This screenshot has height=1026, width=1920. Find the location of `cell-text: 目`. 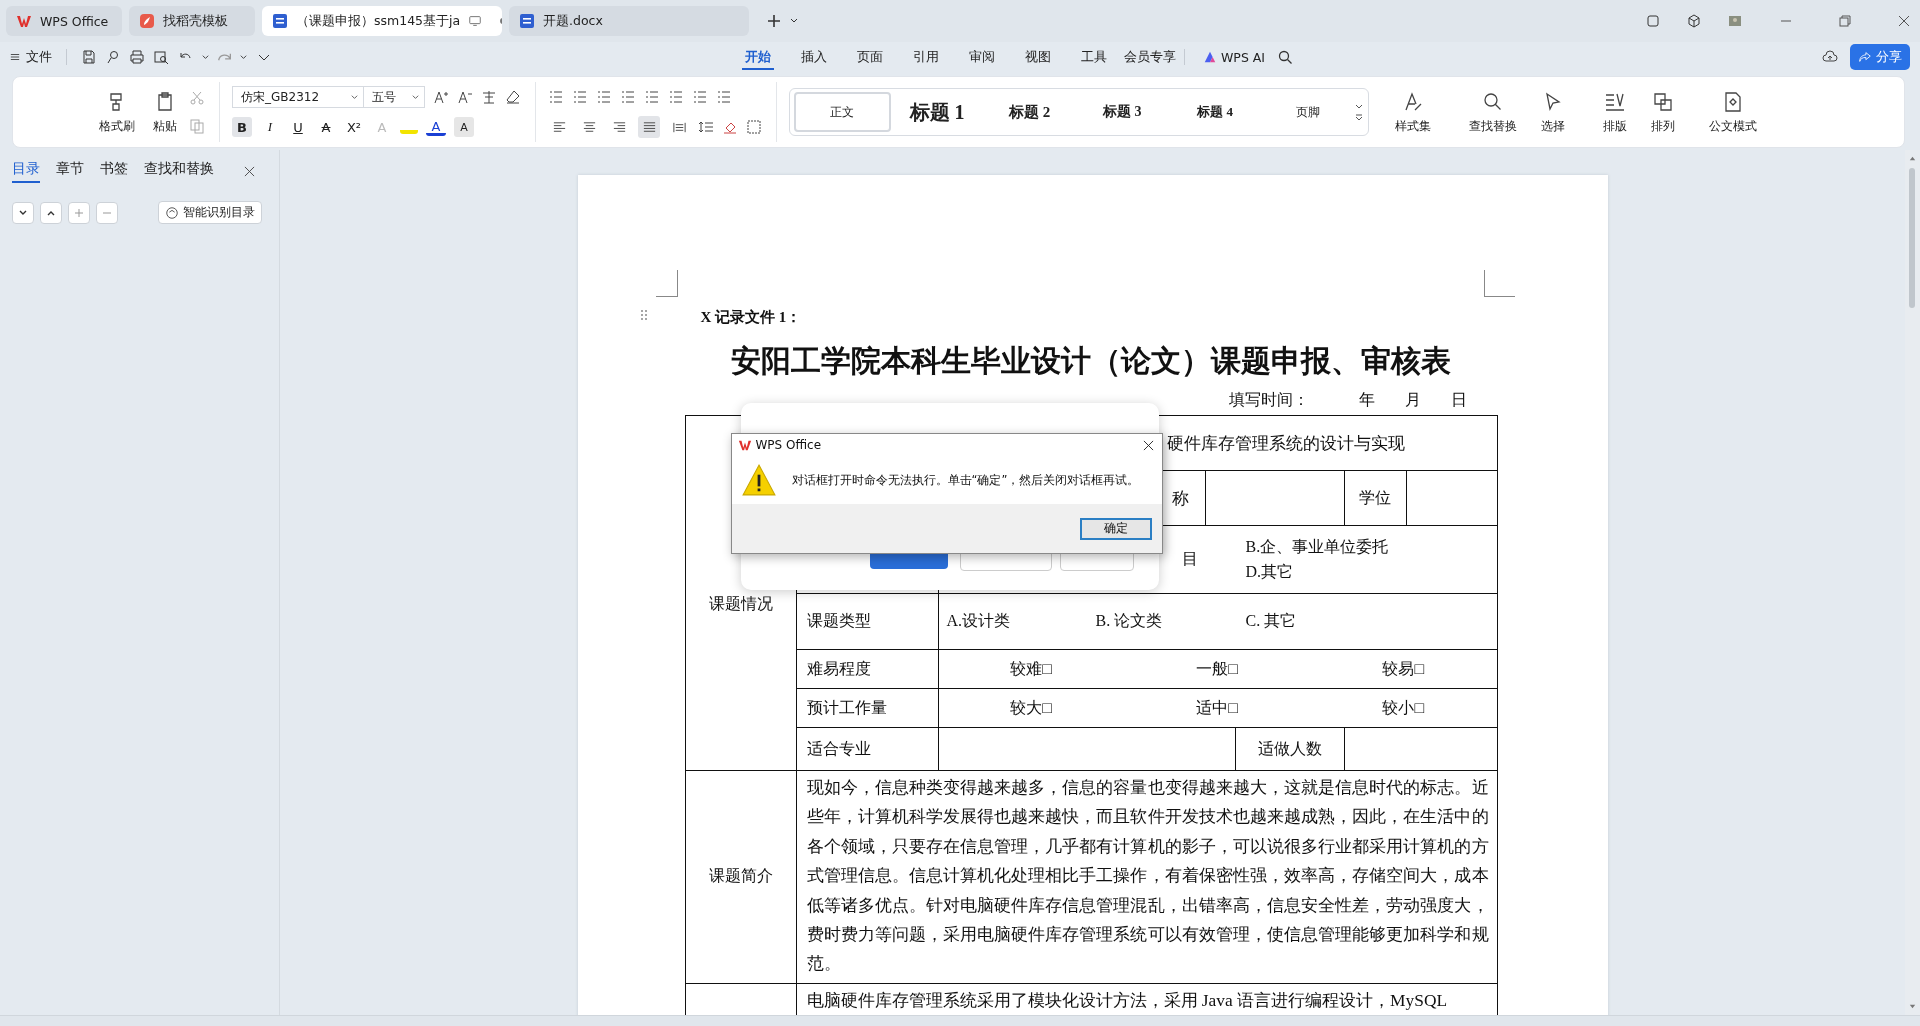

cell-text: 目 is located at coordinates (1189, 559).